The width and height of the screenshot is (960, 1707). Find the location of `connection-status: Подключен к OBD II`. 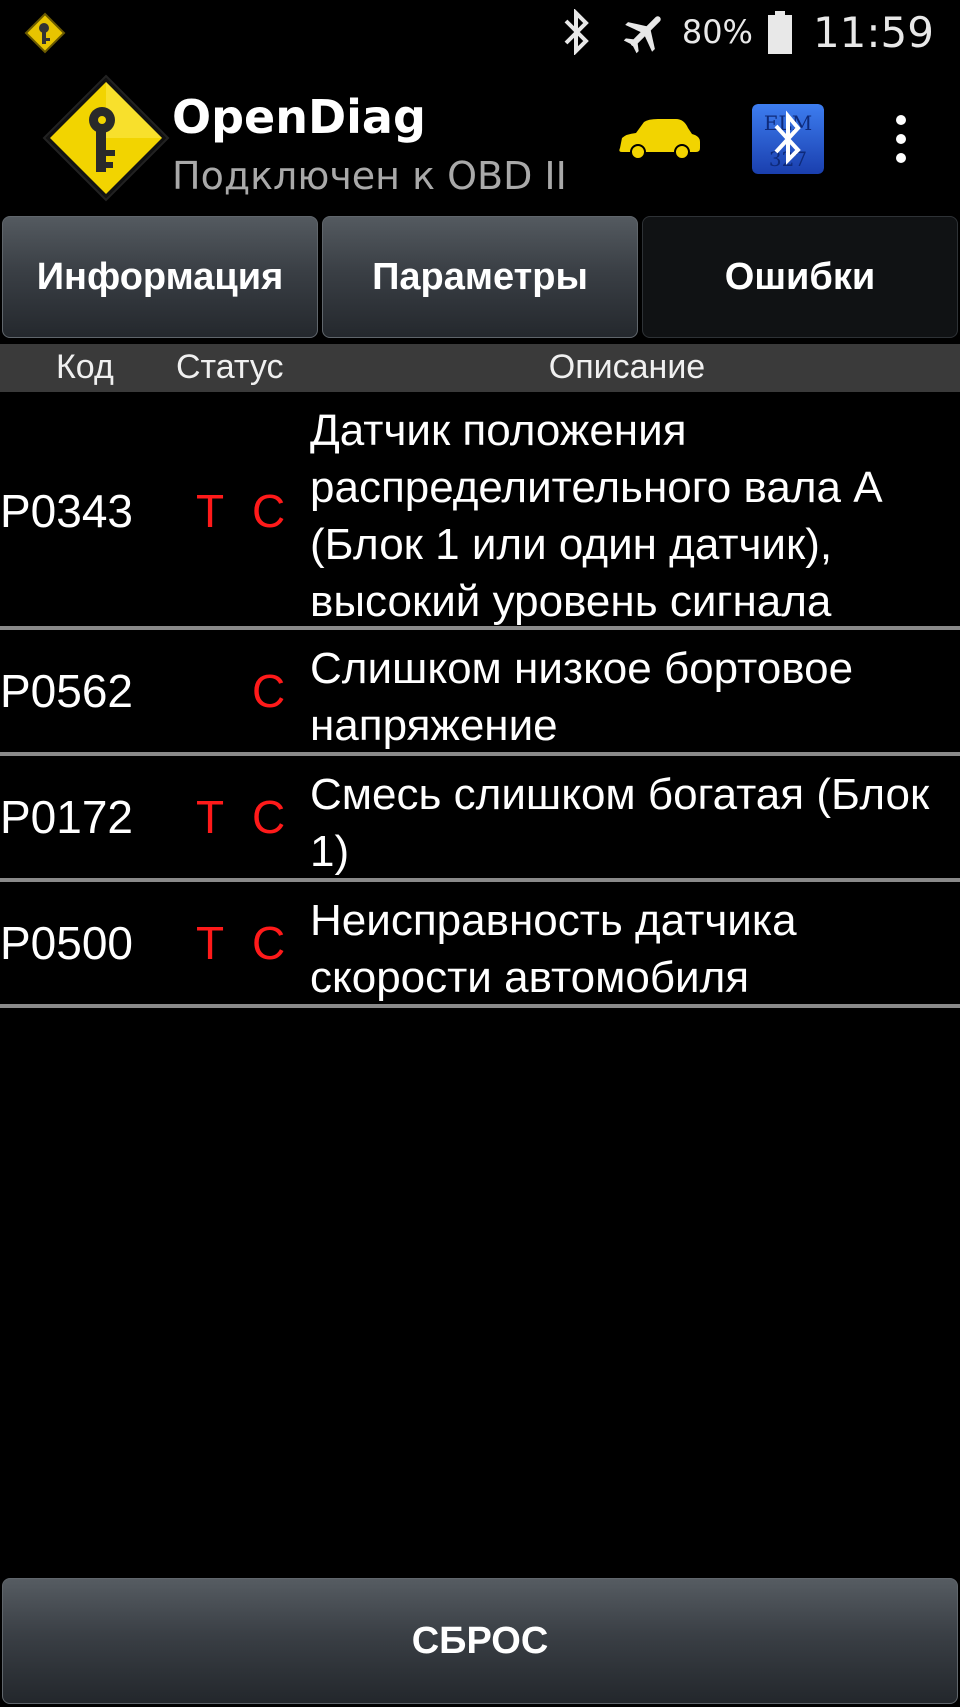

connection-status: Подключен к OBD II is located at coordinates (369, 176).